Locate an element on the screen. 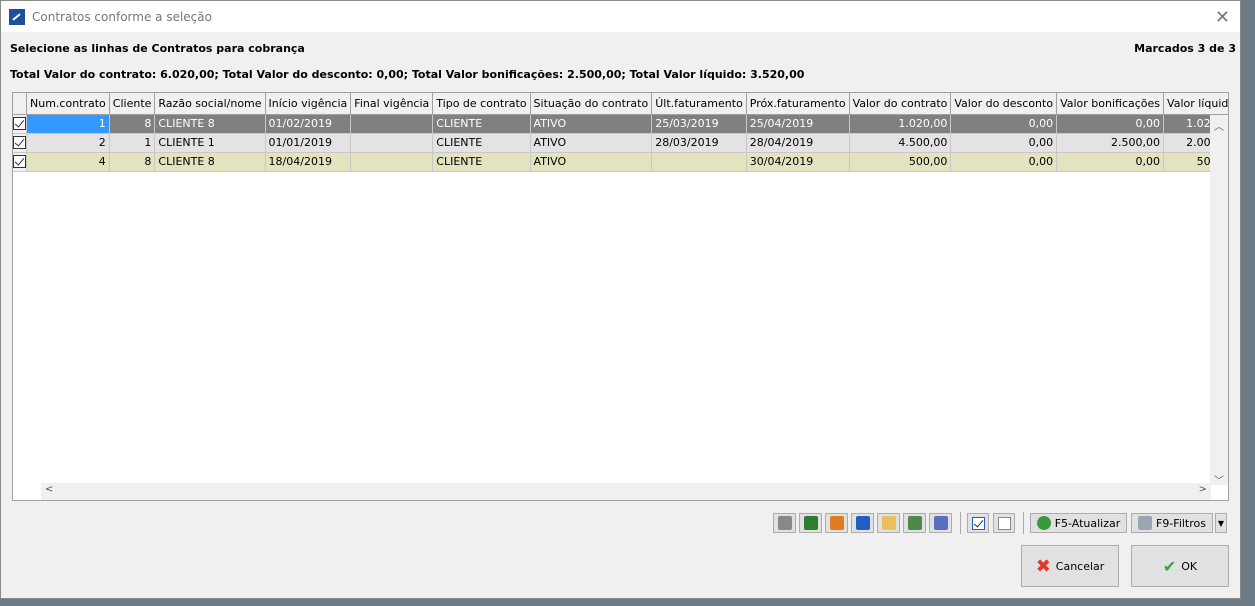 The width and height of the screenshot is (1255, 606). checkbox-empty-icon is located at coordinates (1004, 523).